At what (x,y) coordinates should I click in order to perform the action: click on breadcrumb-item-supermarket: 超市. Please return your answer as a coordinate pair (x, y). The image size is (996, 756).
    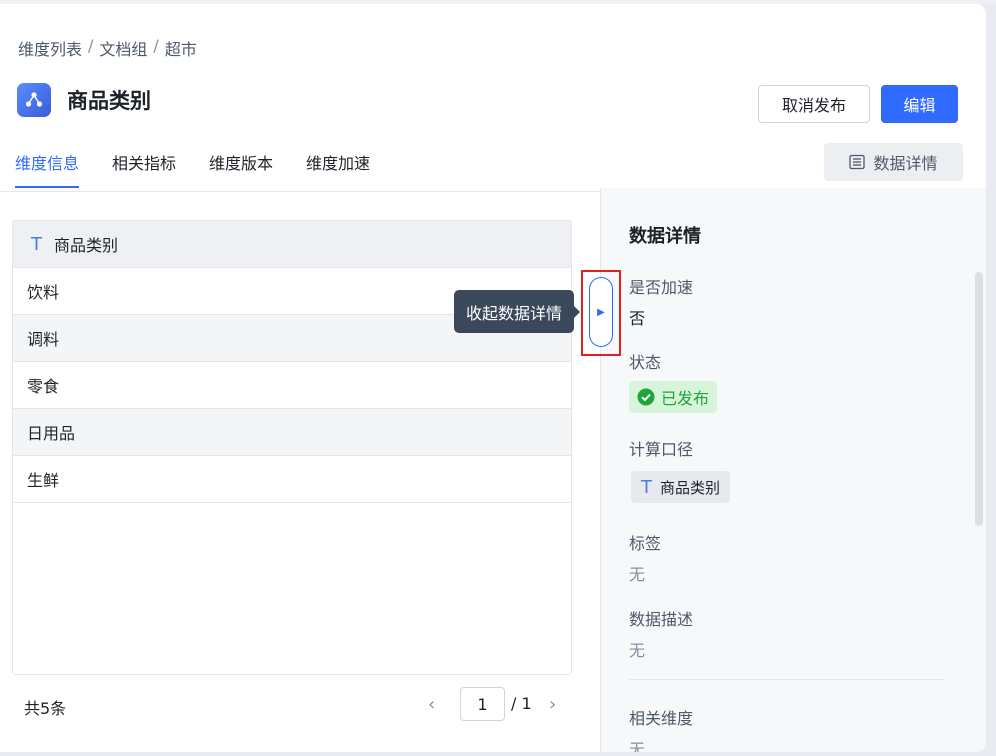
    Looking at the image, I should click on (180, 49).